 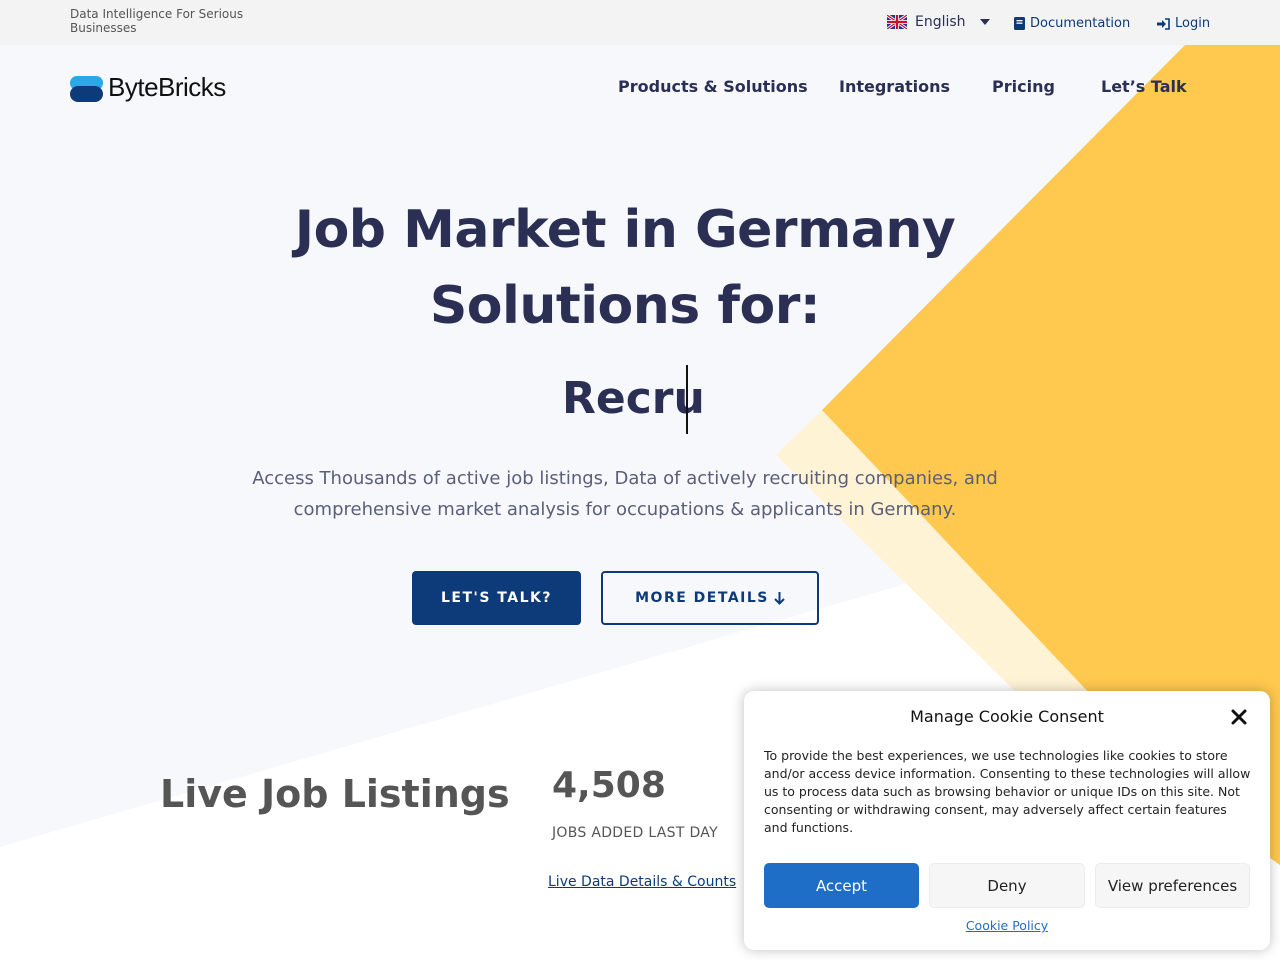 What do you see at coordinates (1172, 885) in the screenshot?
I see `view-preferences-button: View preferences` at bounding box center [1172, 885].